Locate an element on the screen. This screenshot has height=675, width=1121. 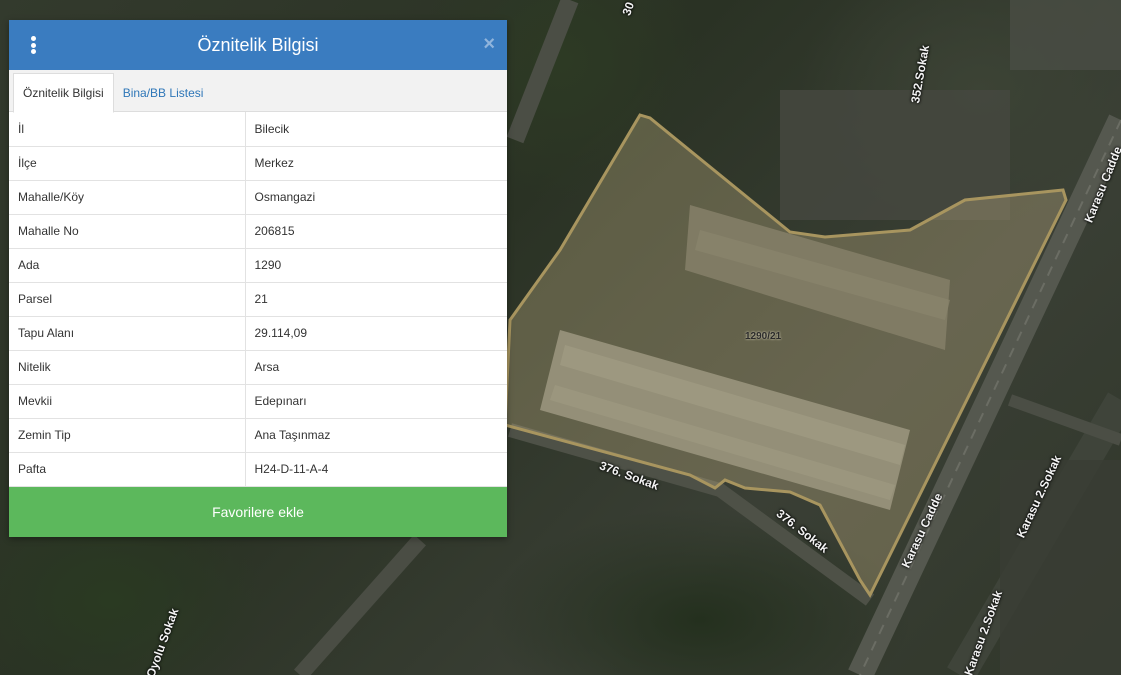
table-row: Tapu Alanı 29.114,09 is located at coordinates (258, 333).